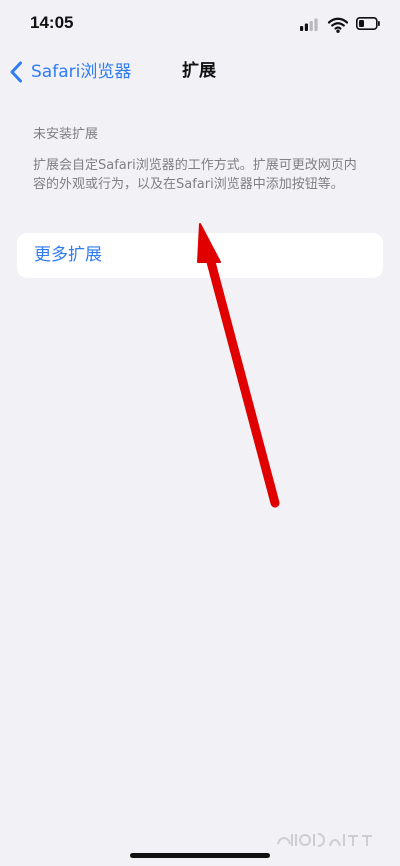  Describe the element at coordinates (66, 134) in the screenshot. I see `section-header: 未安装扩展` at that location.